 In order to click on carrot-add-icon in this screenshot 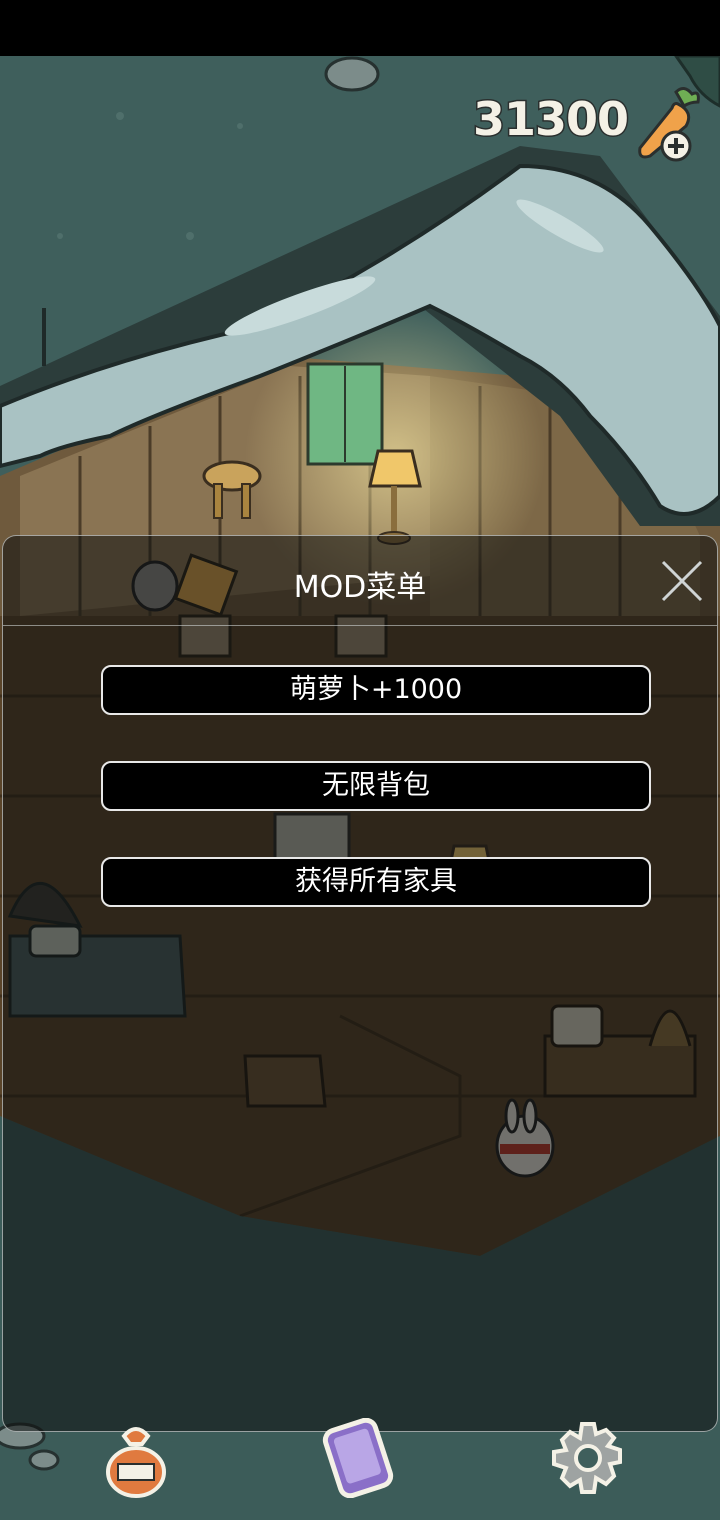, I will do `click(668, 124)`.